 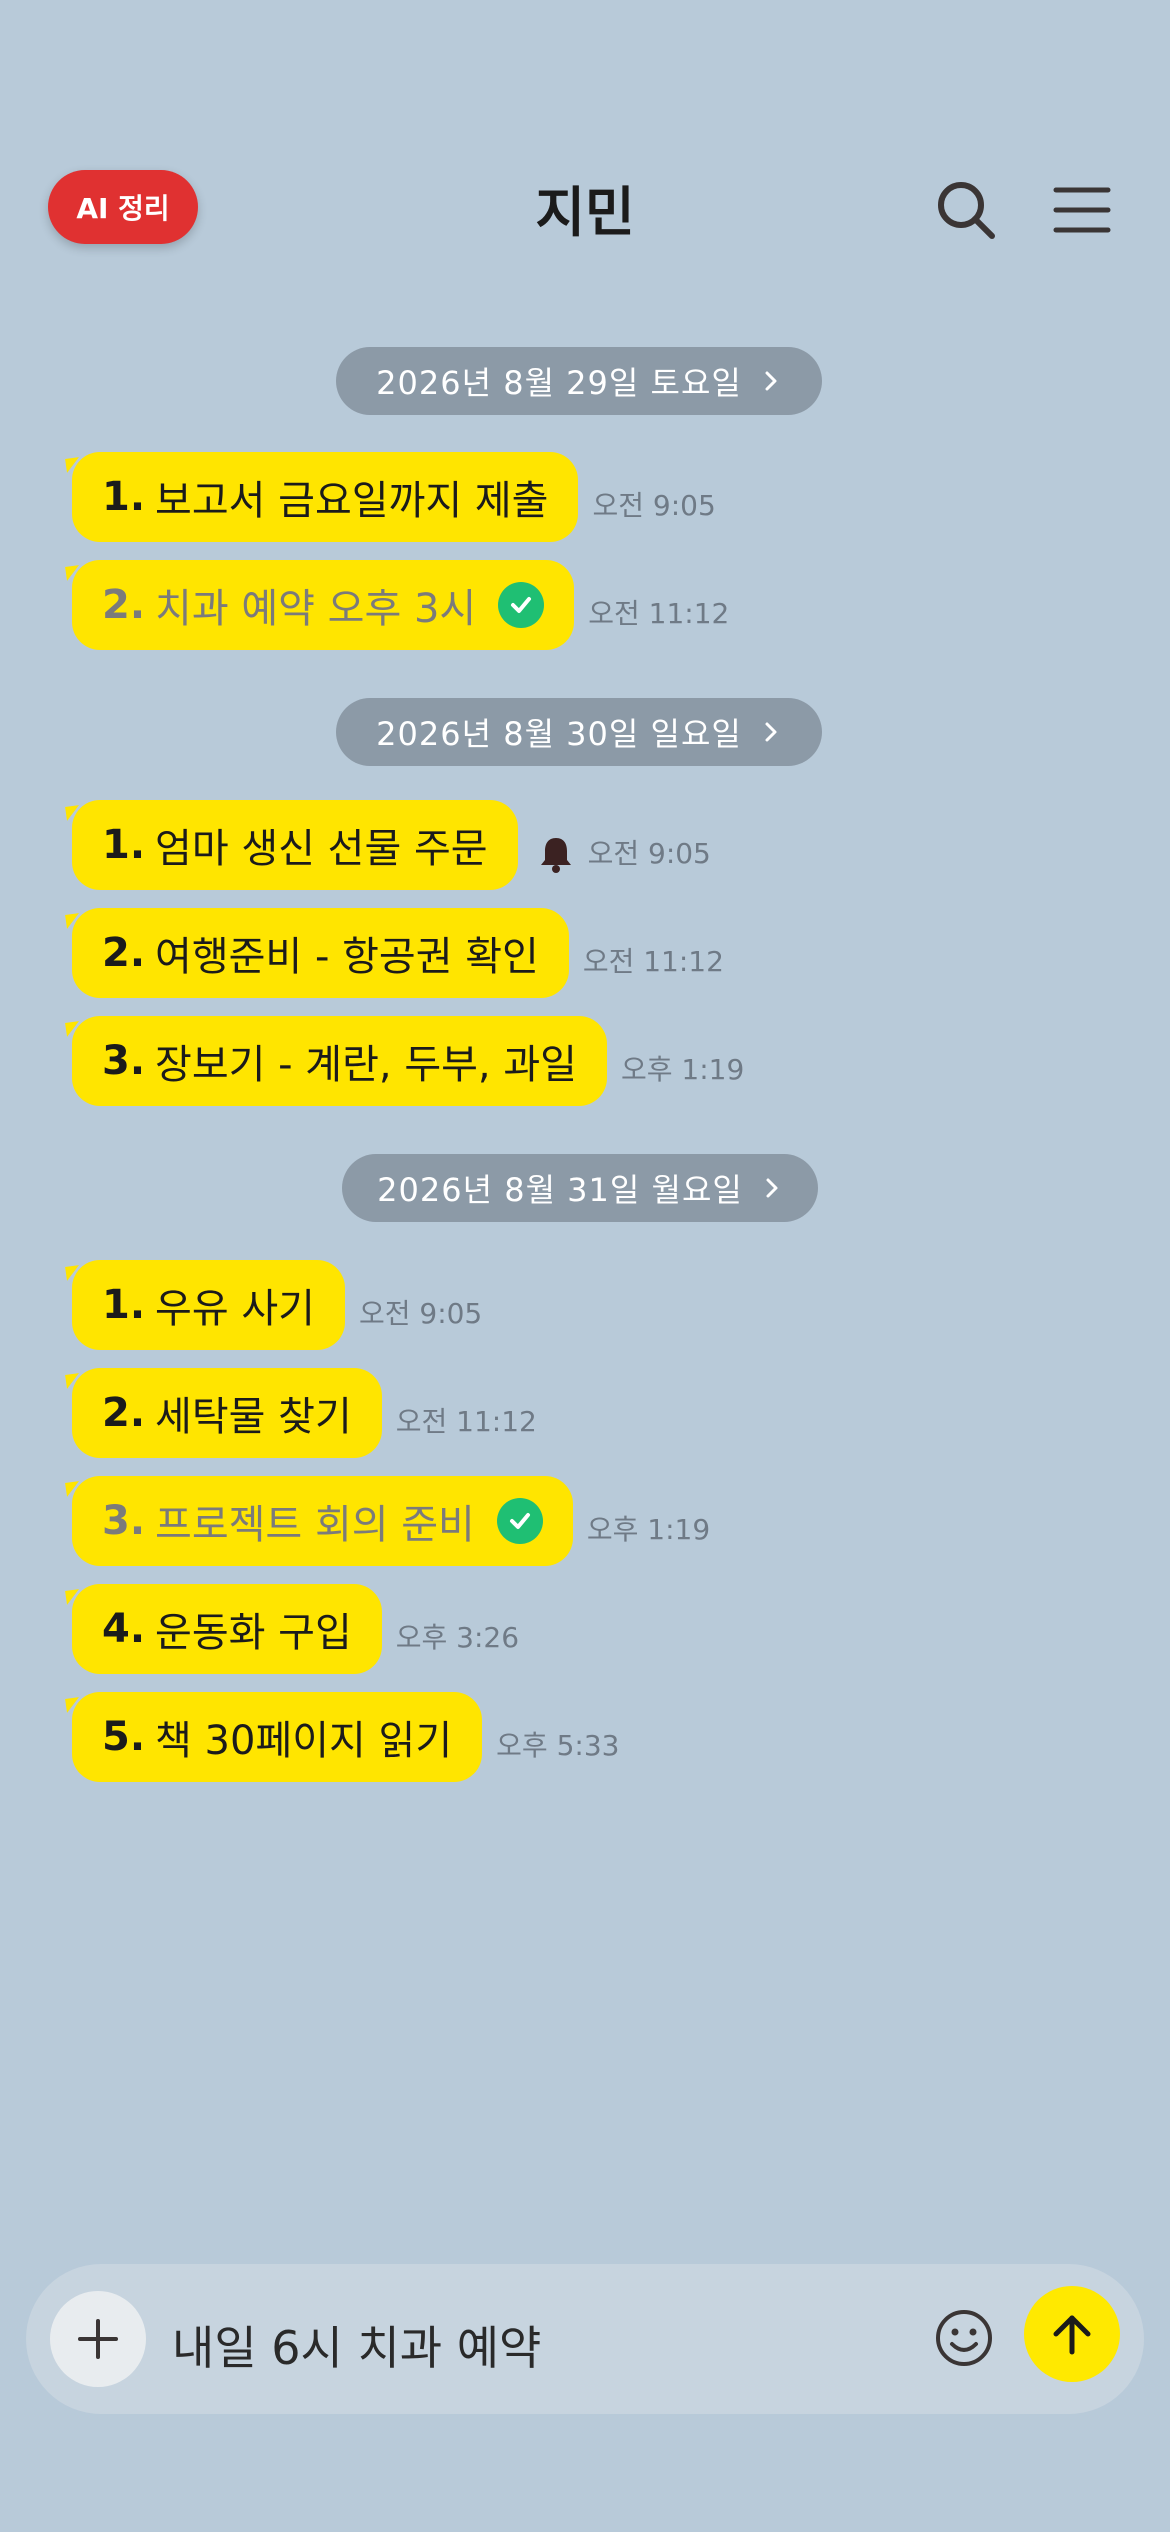 What do you see at coordinates (555, 855) in the screenshot?
I see `bell-icon` at bounding box center [555, 855].